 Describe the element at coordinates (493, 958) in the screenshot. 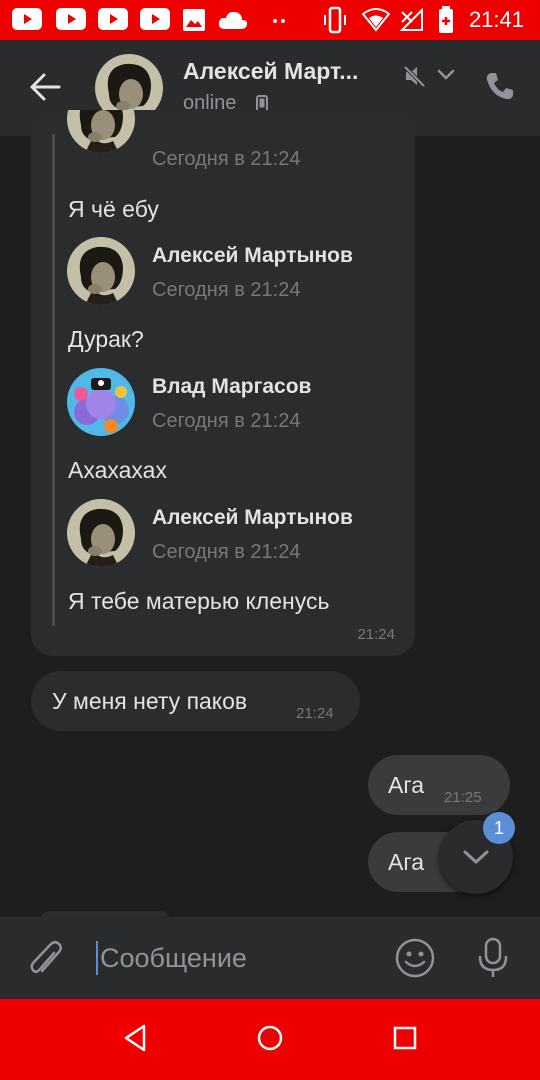

I see `microphone-icon` at that location.